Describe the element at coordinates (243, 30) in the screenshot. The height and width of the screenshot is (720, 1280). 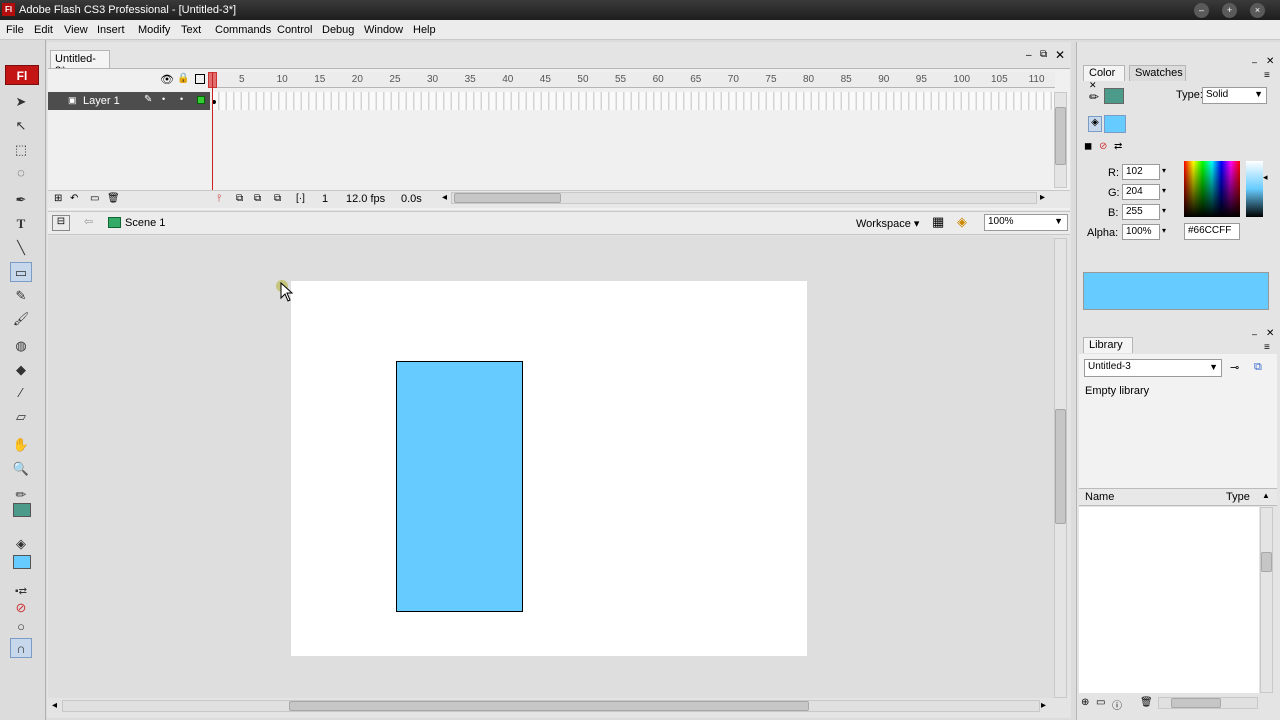
I see `menu-commands: Commands` at that location.